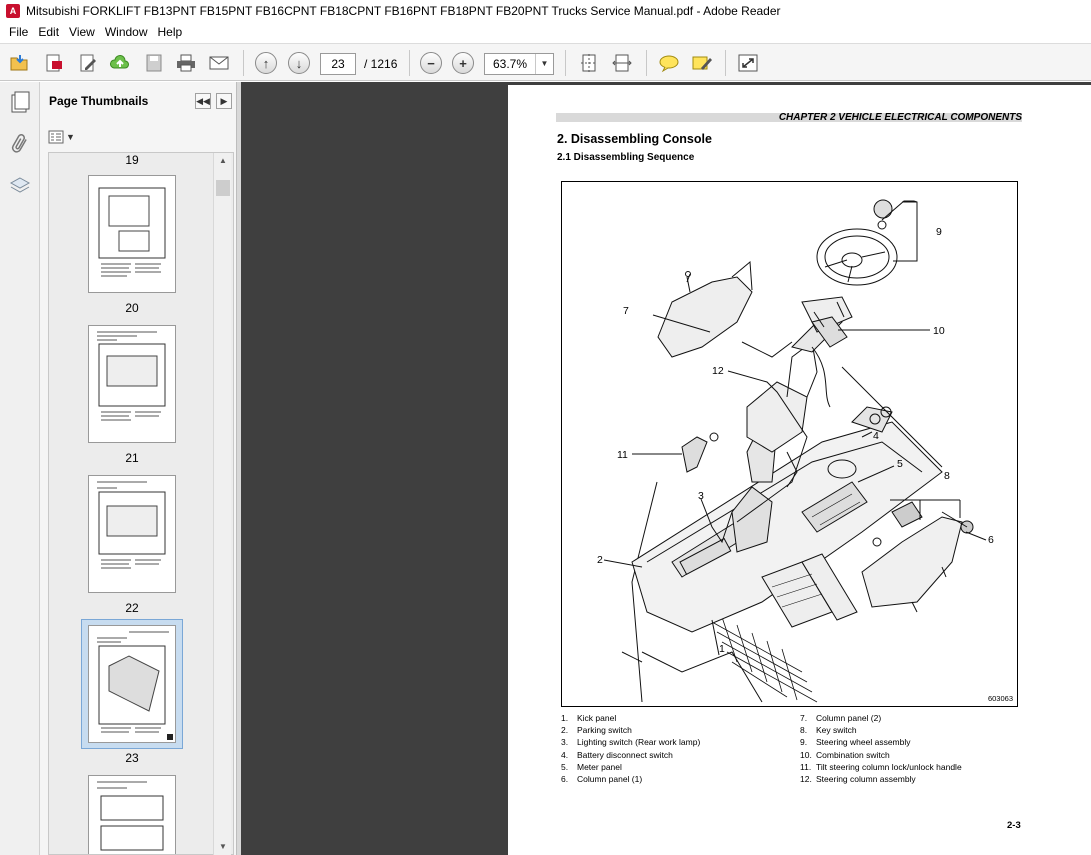 The image size is (1091, 855). Describe the element at coordinates (863, 742) in the screenshot. I see `legend-text: Steering wheel assembly` at that location.